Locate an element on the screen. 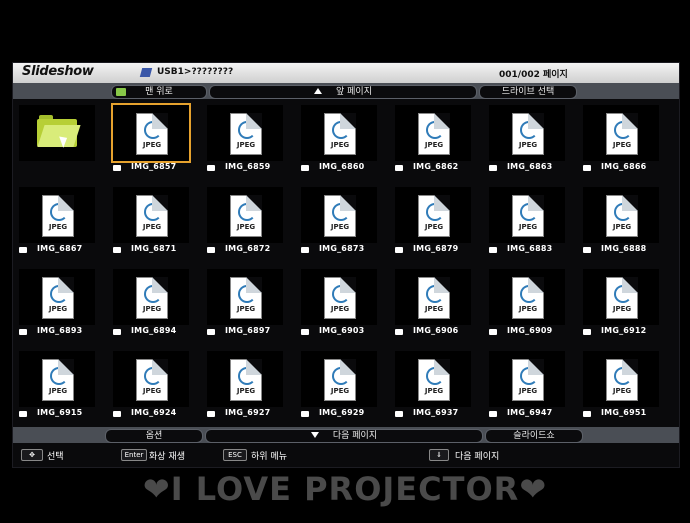 The height and width of the screenshot is (523, 690). file-name: IMG_6951 is located at coordinates (624, 412).